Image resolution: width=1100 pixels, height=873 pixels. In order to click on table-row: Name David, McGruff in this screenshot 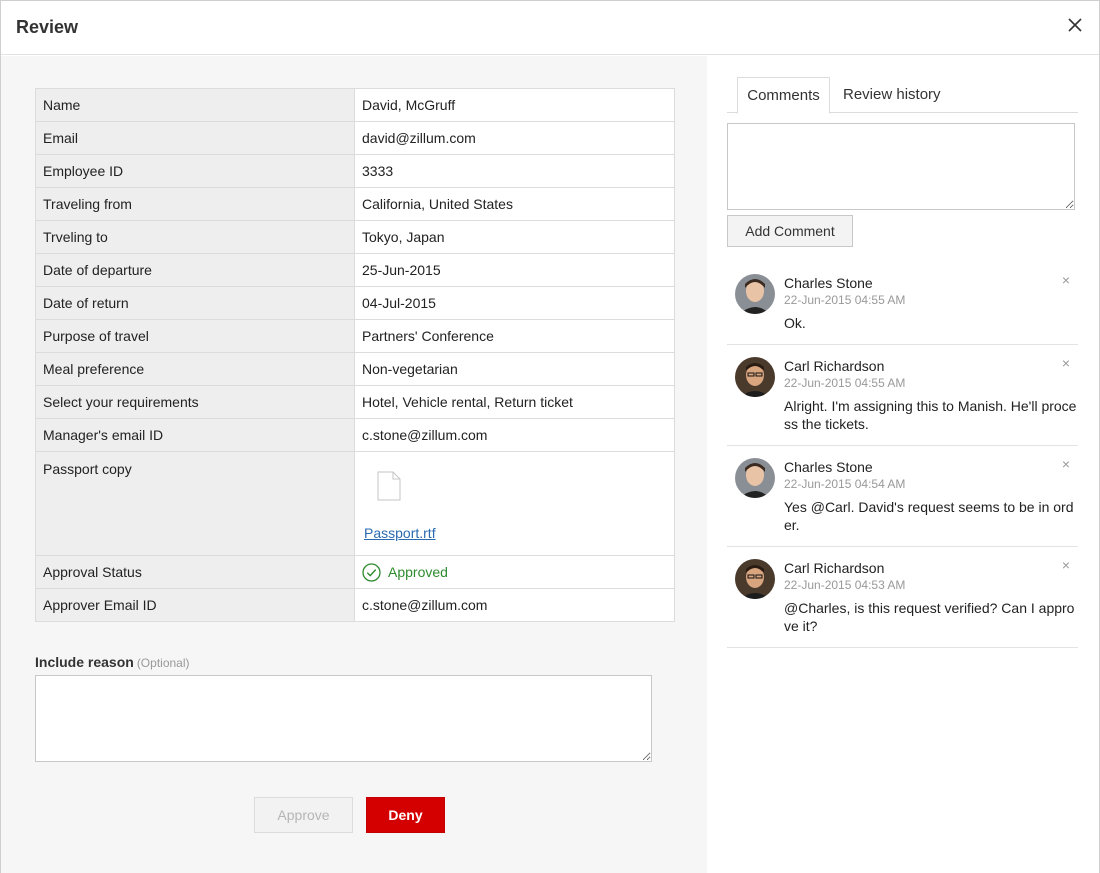, I will do `click(355, 105)`.